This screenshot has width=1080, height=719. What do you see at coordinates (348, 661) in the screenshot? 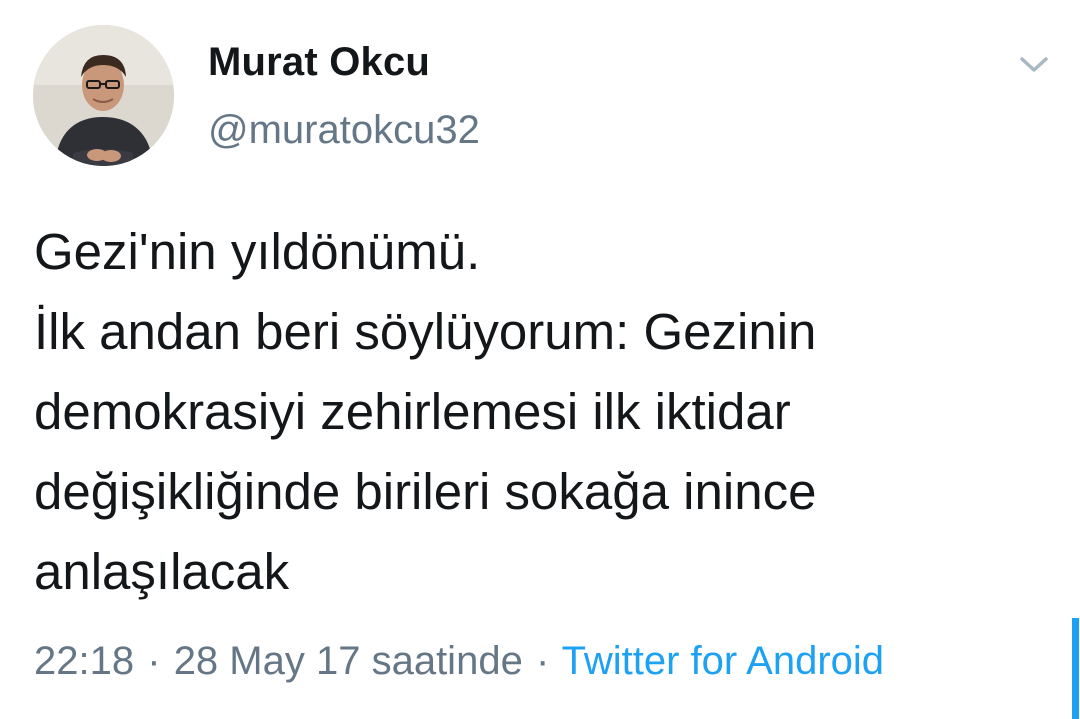
I see `tweet-date: 28 May 17 saatinde` at bounding box center [348, 661].